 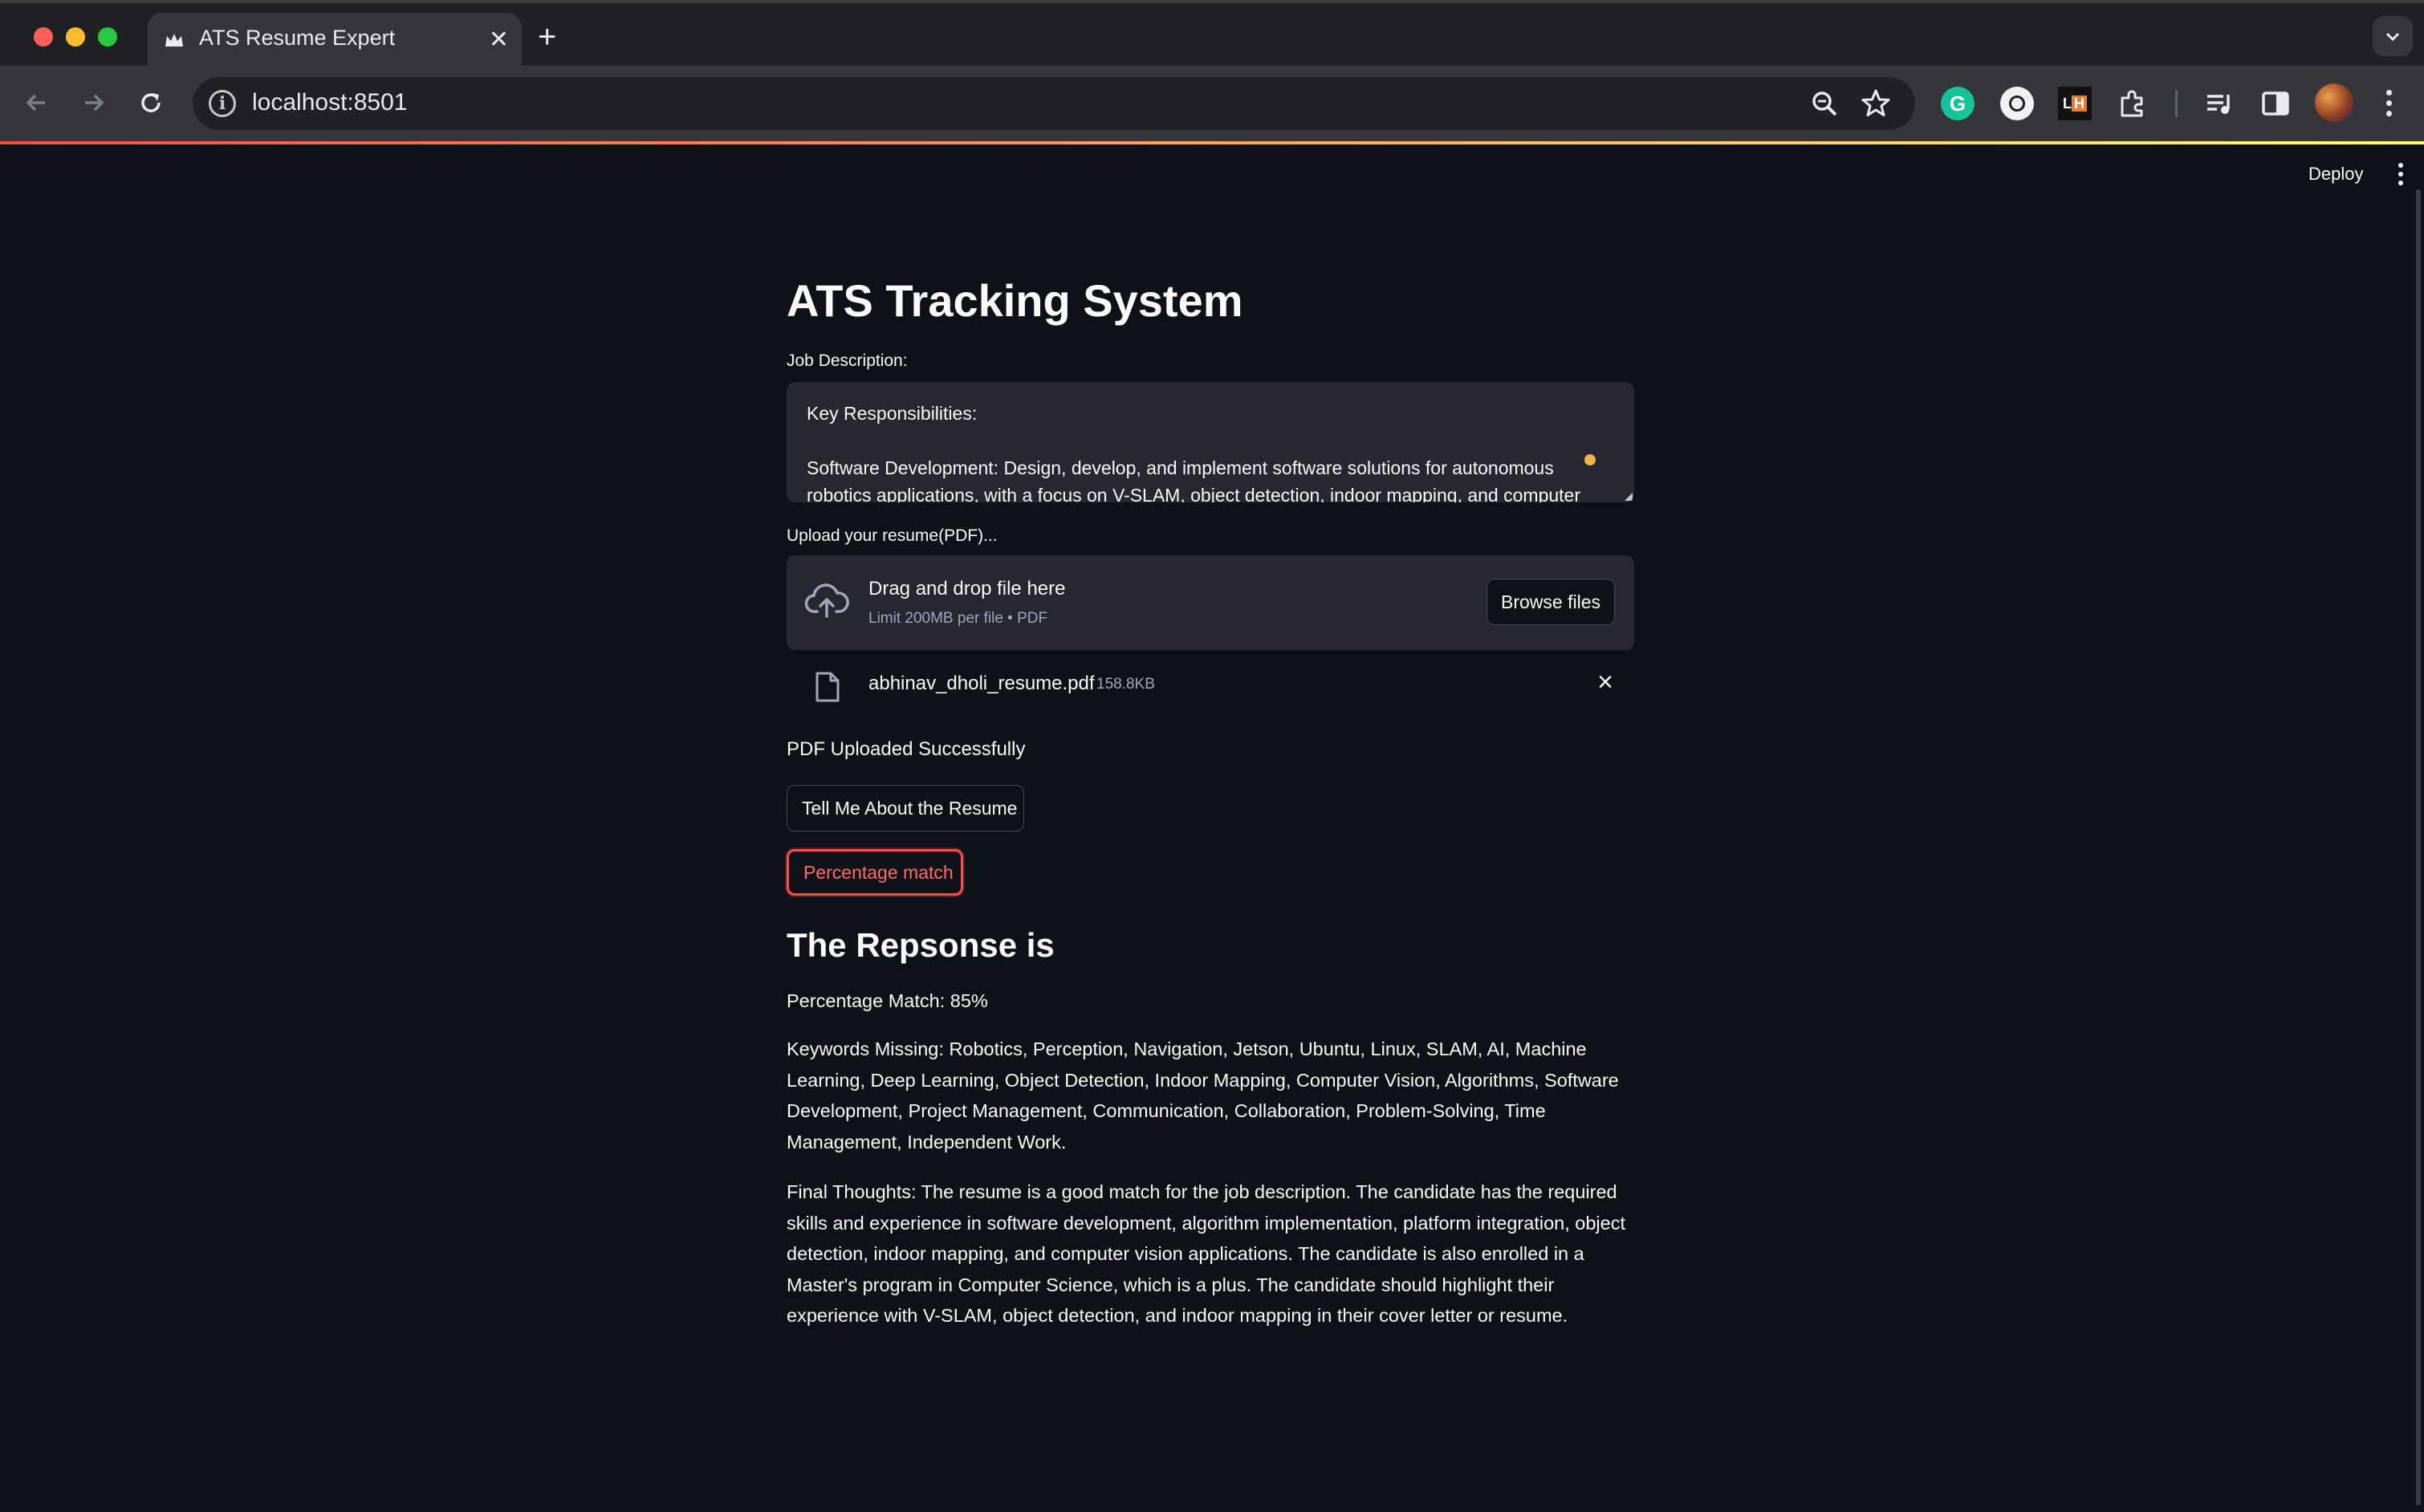 I want to click on dropzone-title: Drag and drop file here, so click(x=967, y=589).